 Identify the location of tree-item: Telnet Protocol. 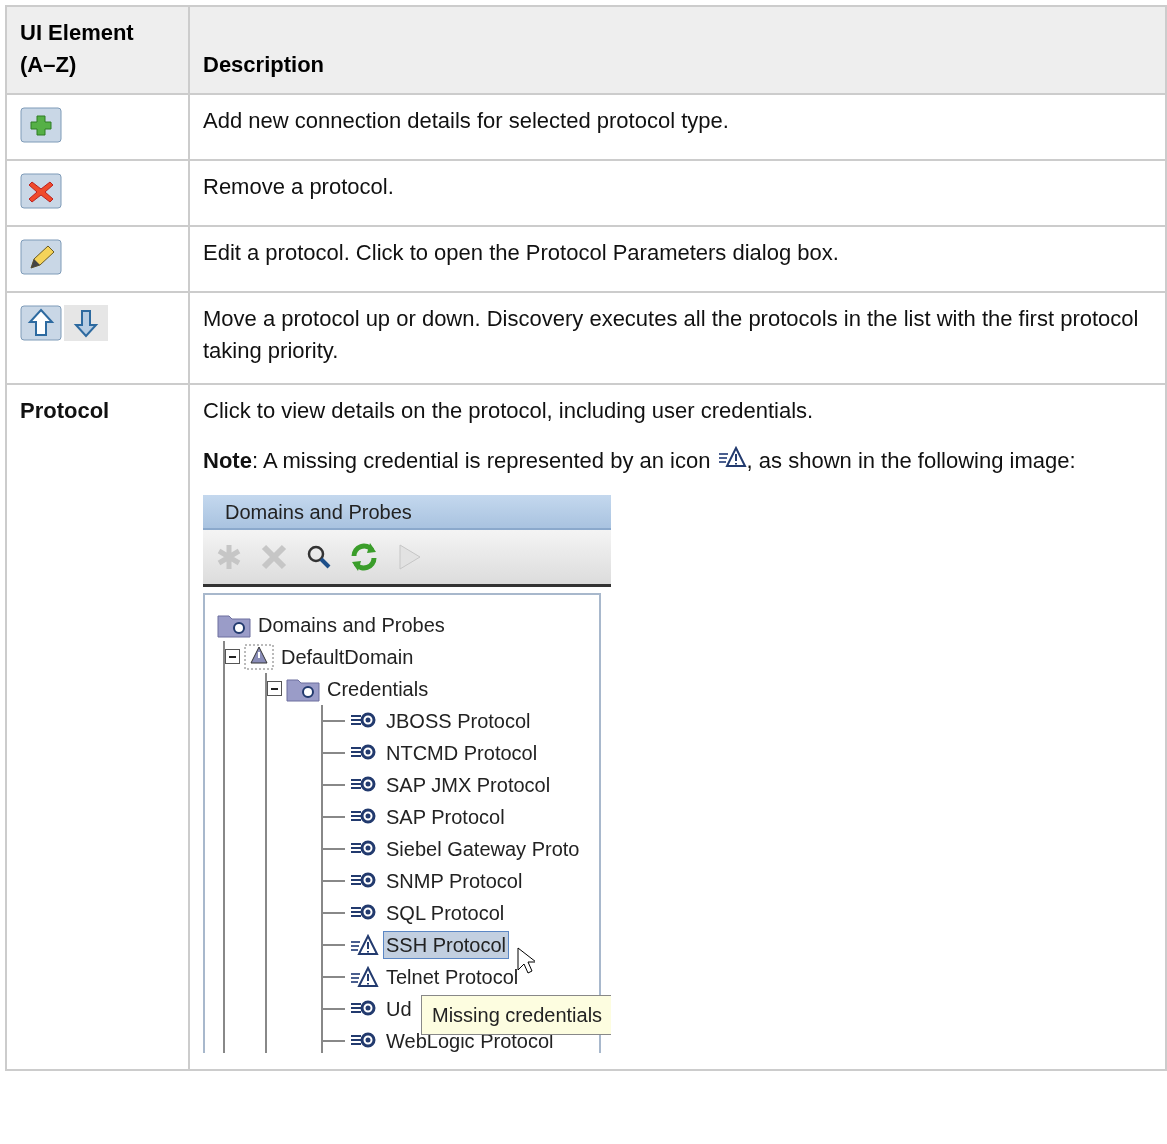
(452, 976).